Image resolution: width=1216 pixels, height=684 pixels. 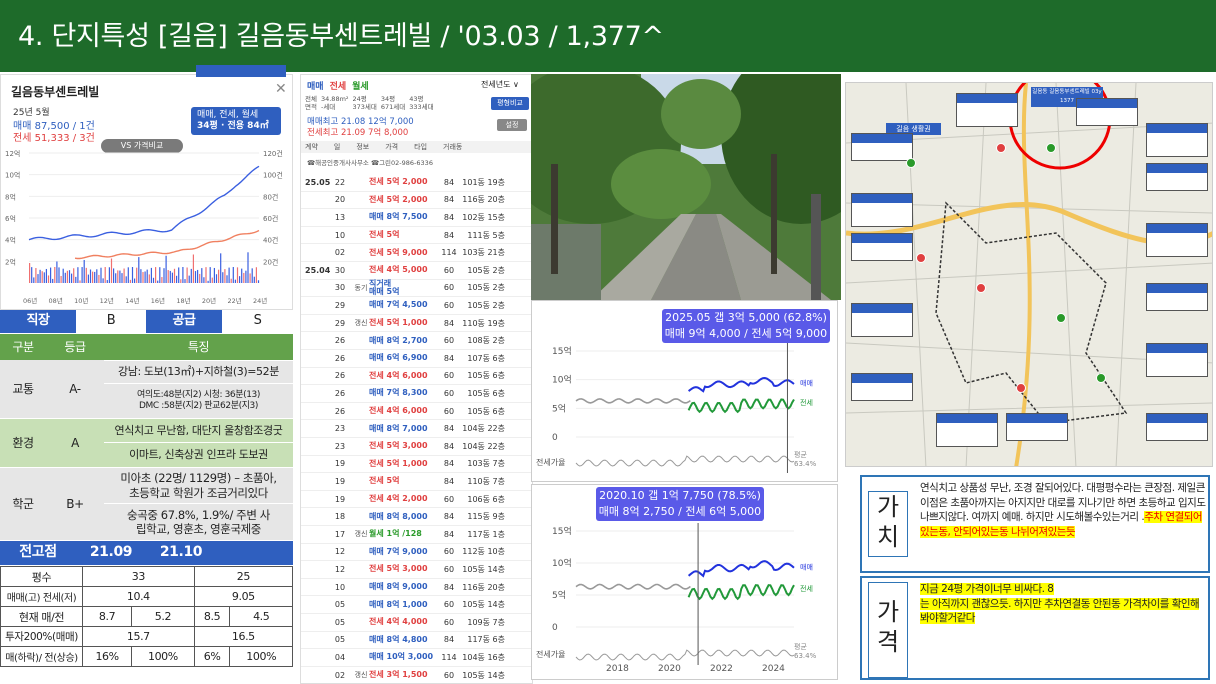 I want to click on close-icon: ✕, so click(x=281, y=89).